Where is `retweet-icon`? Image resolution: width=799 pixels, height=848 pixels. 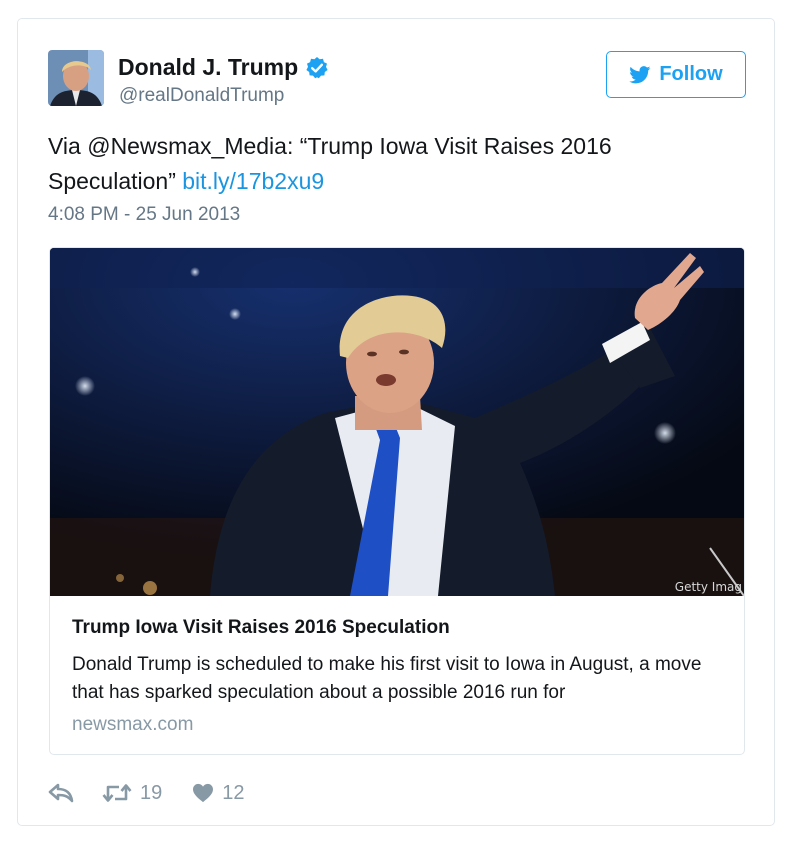 retweet-icon is located at coordinates (117, 793).